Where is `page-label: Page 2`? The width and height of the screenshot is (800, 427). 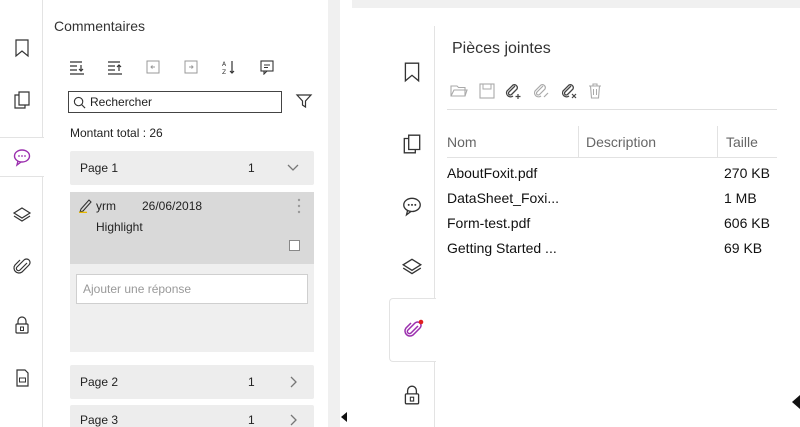 page-label: Page 2 is located at coordinates (99, 382).